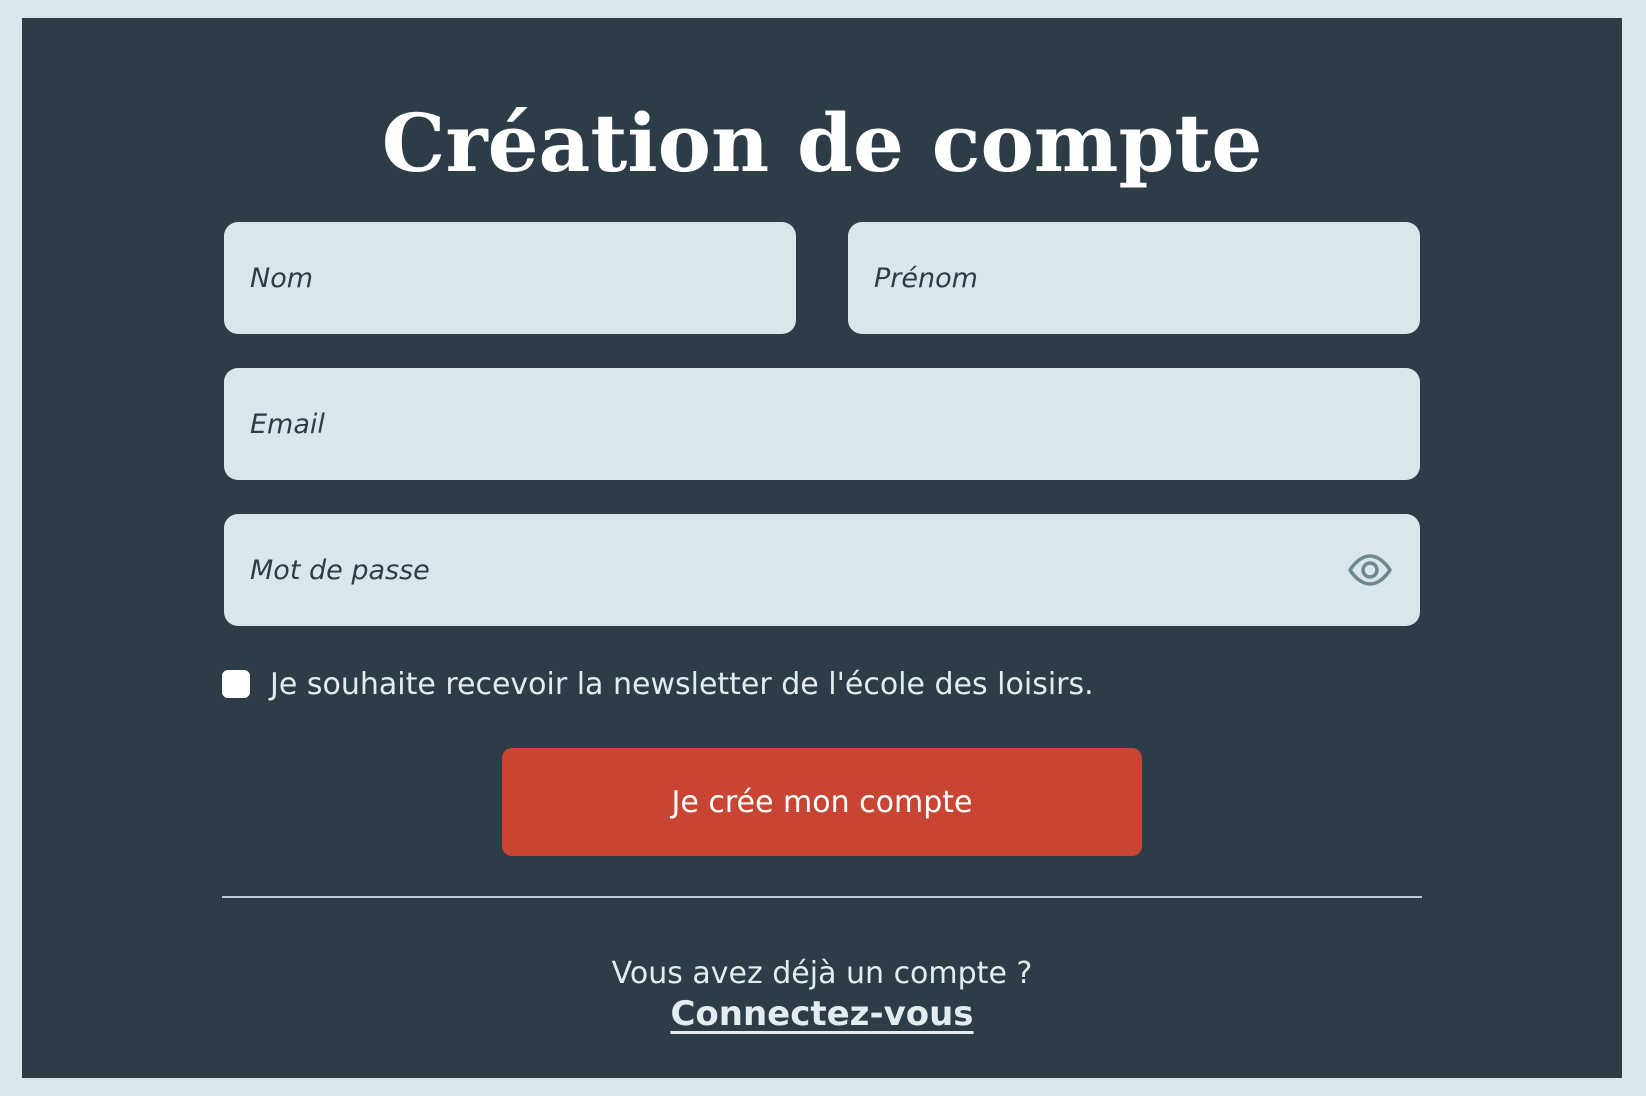 This screenshot has width=1646, height=1096. What do you see at coordinates (792, 570) in the screenshot?
I see `password-input` at bounding box center [792, 570].